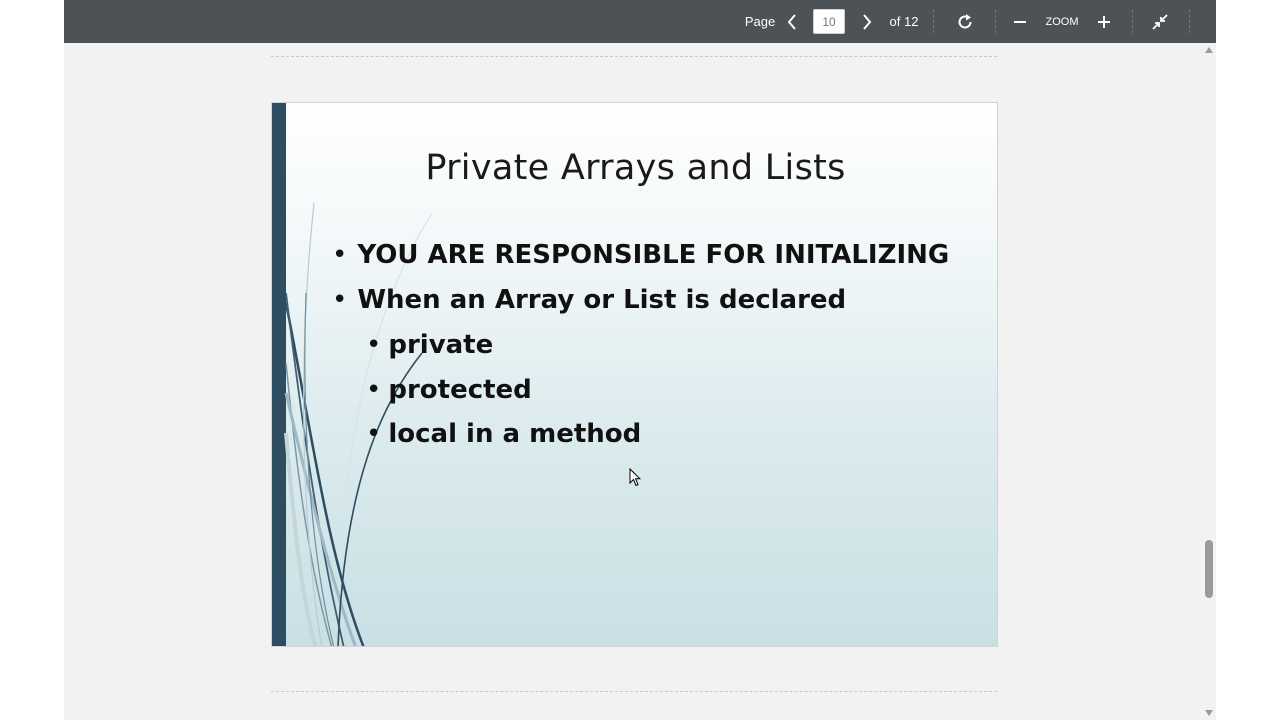 Image resolution: width=1280 pixels, height=720 pixels. What do you see at coordinates (635, 477) in the screenshot?
I see `mouse-cursor-icon` at bounding box center [635, 477].